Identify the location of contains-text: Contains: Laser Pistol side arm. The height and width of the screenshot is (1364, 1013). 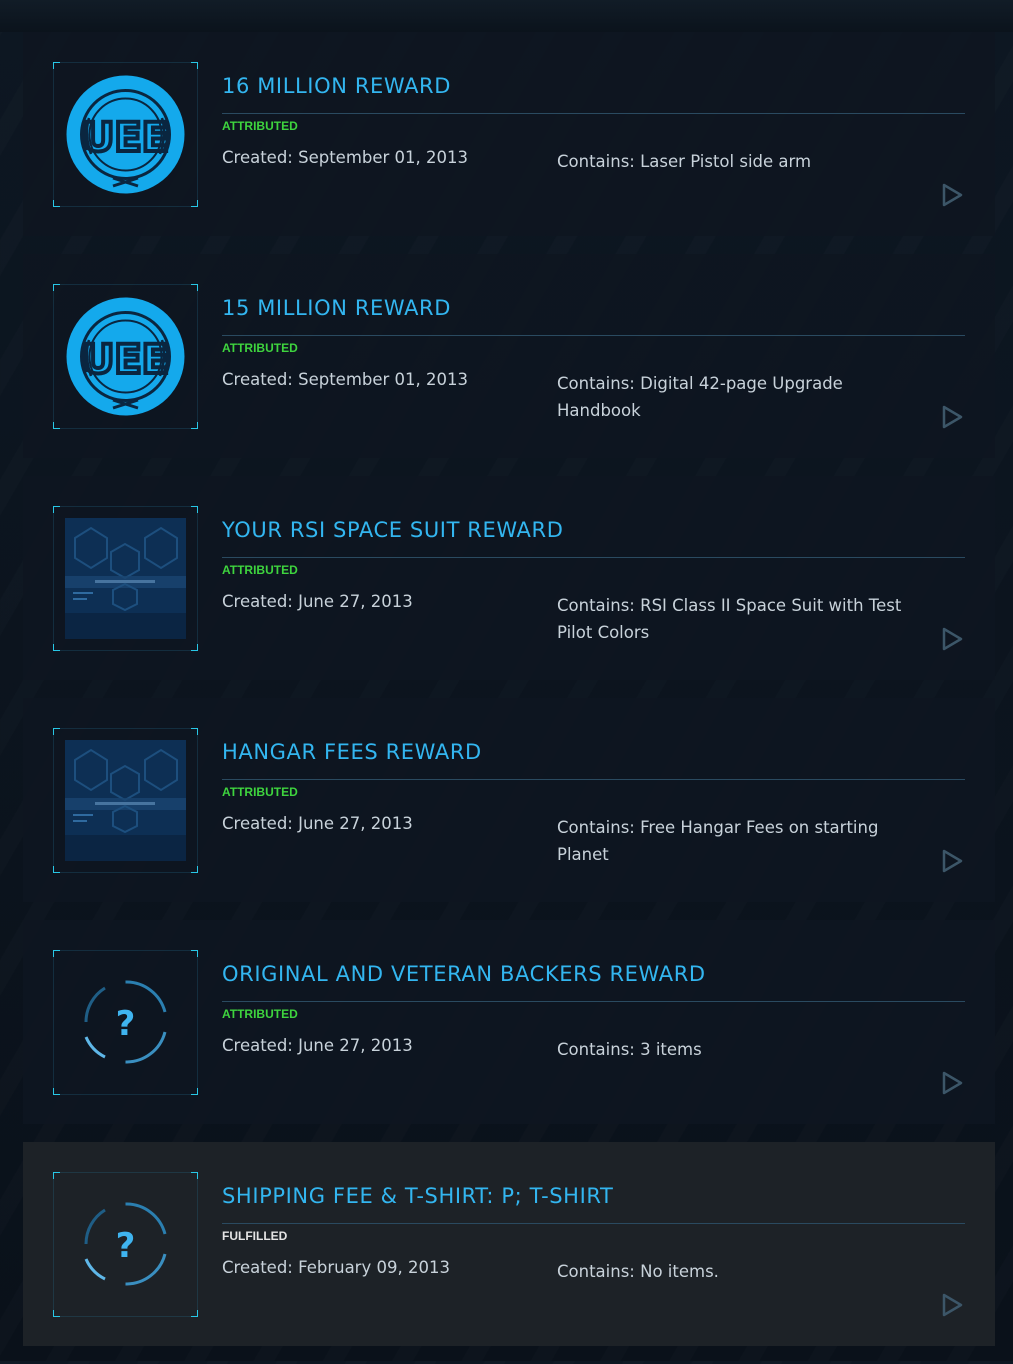
(742, 161).